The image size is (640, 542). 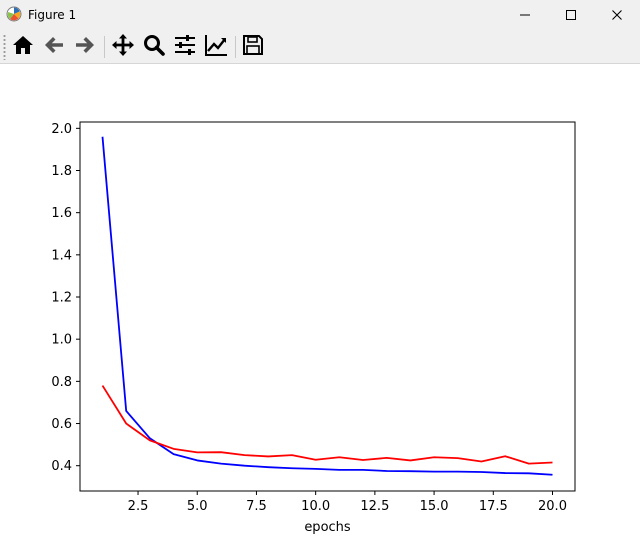 I want to click on x-tick-label: 5.0, so click(x=197, y=506).